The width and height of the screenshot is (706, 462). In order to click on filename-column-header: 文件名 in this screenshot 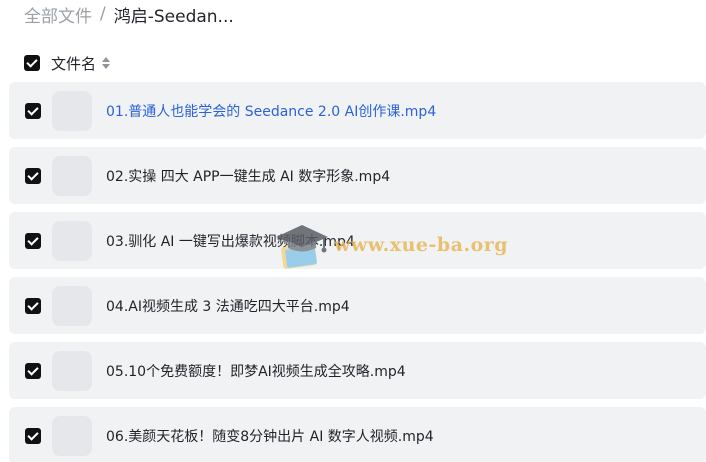, I will do `click(73, 63)`.